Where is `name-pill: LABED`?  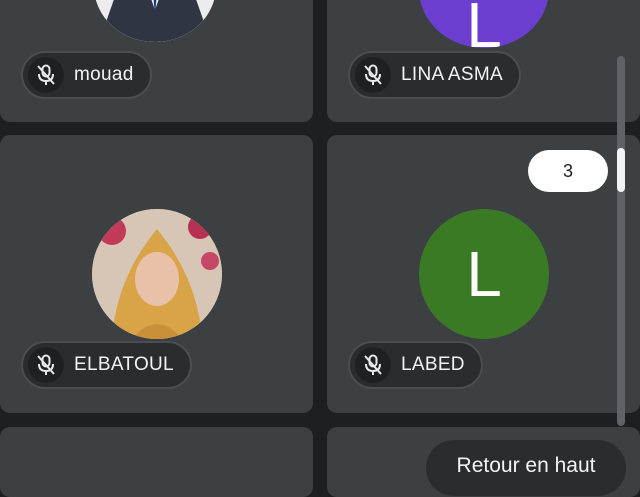
name-pill: LABED is located at coordinates (415, 365).